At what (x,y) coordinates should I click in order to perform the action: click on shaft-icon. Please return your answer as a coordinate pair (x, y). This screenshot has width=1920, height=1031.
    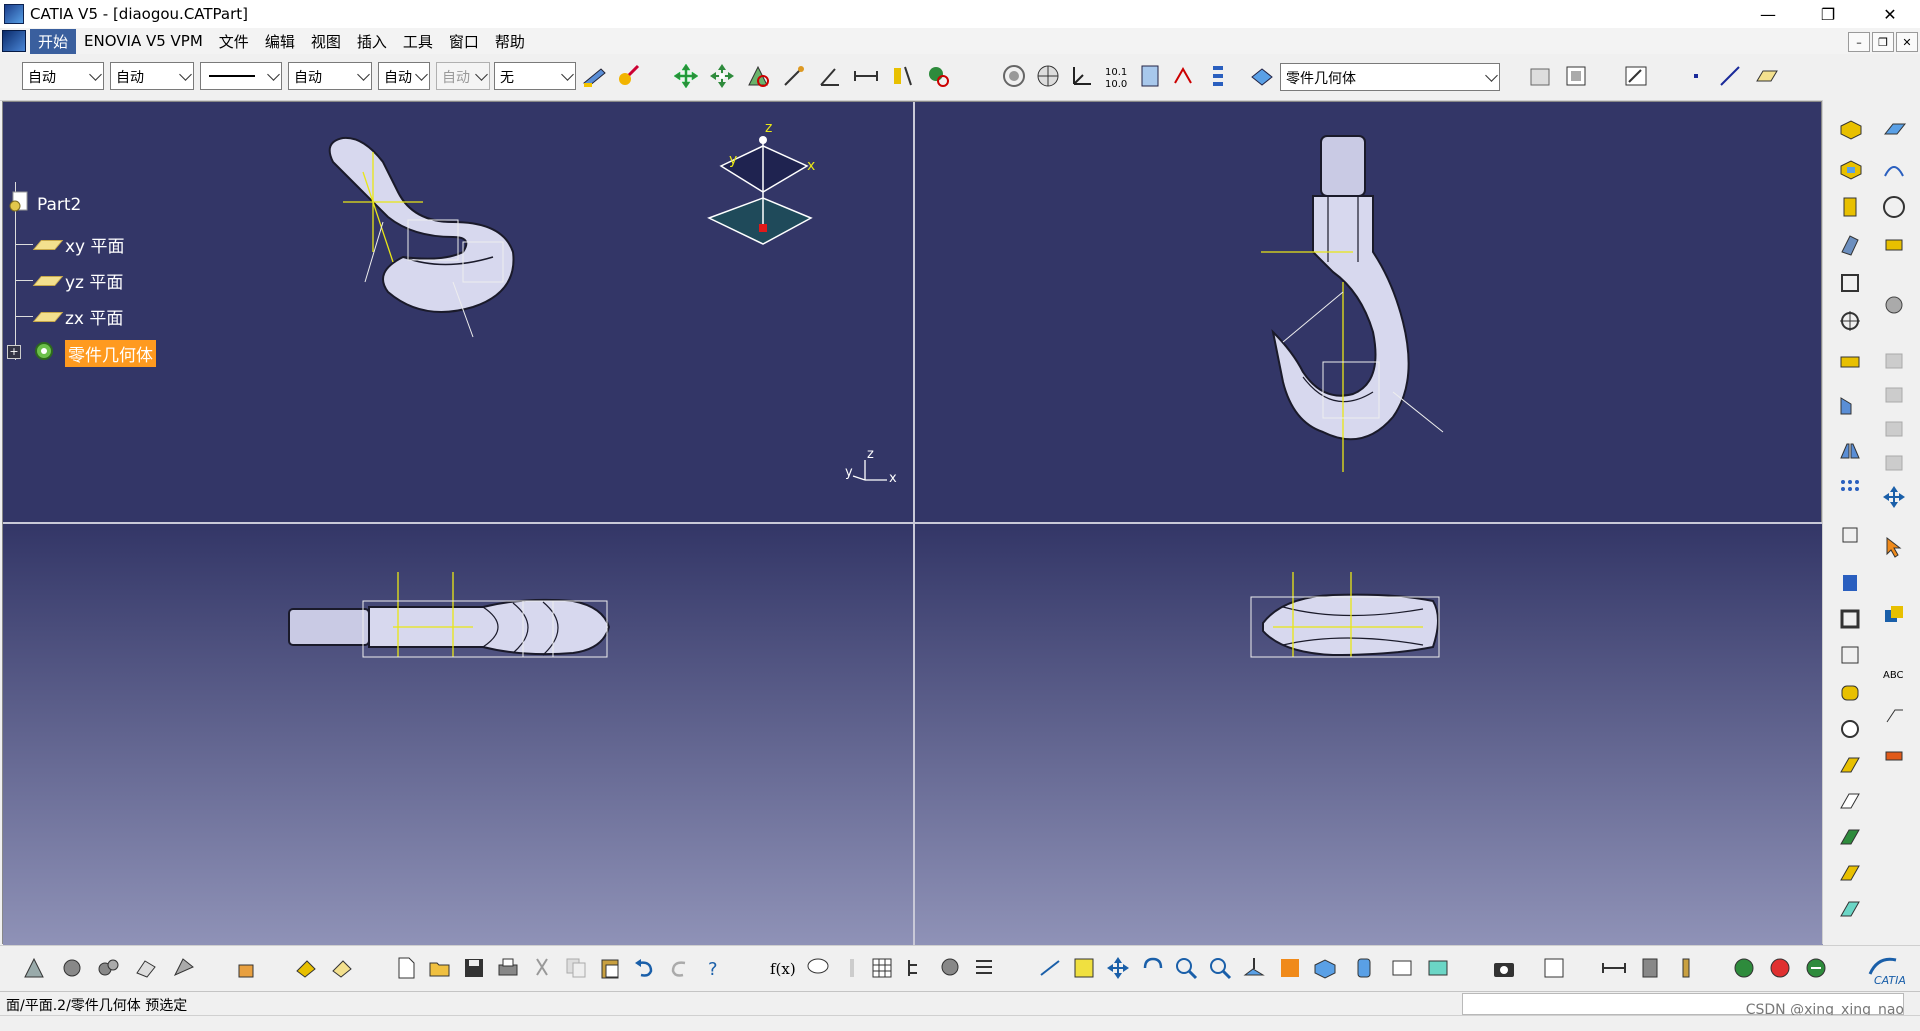
    Looking at the image, I should click on (1850, 207).